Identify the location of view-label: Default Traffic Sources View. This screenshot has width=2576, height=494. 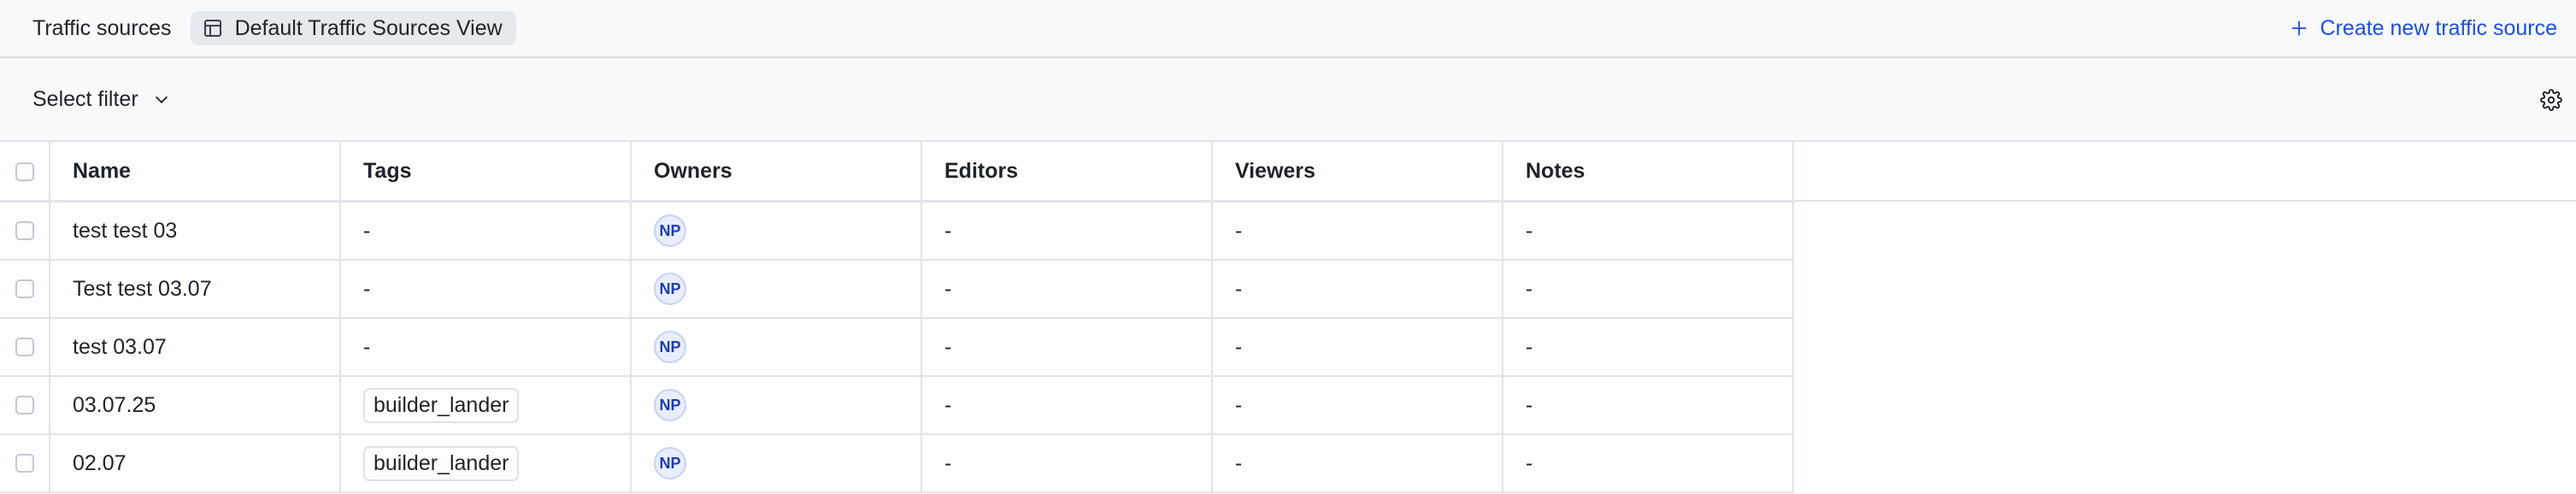
(368, 27).